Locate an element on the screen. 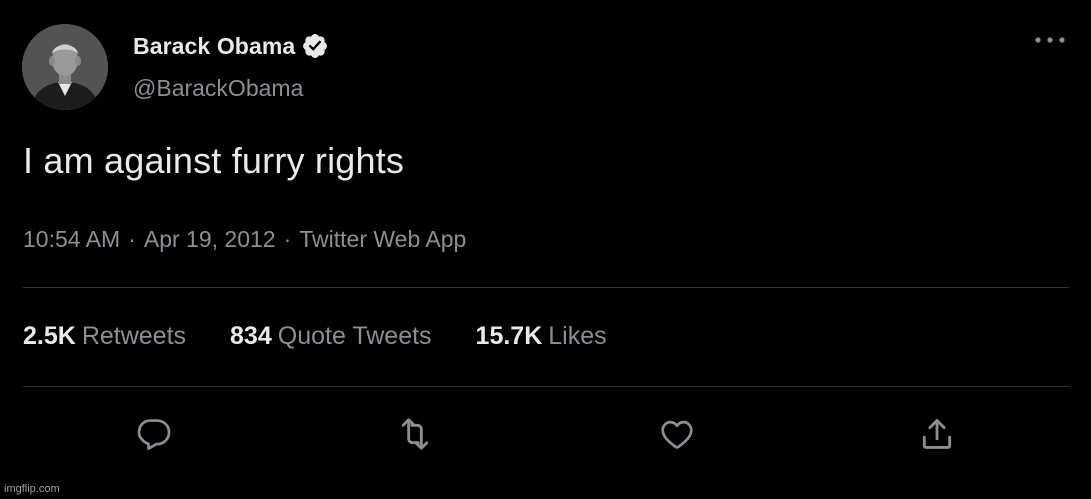 The height and width of the screenshot is (499, 1091). retweet-icon is located at coordinates (415, 434).